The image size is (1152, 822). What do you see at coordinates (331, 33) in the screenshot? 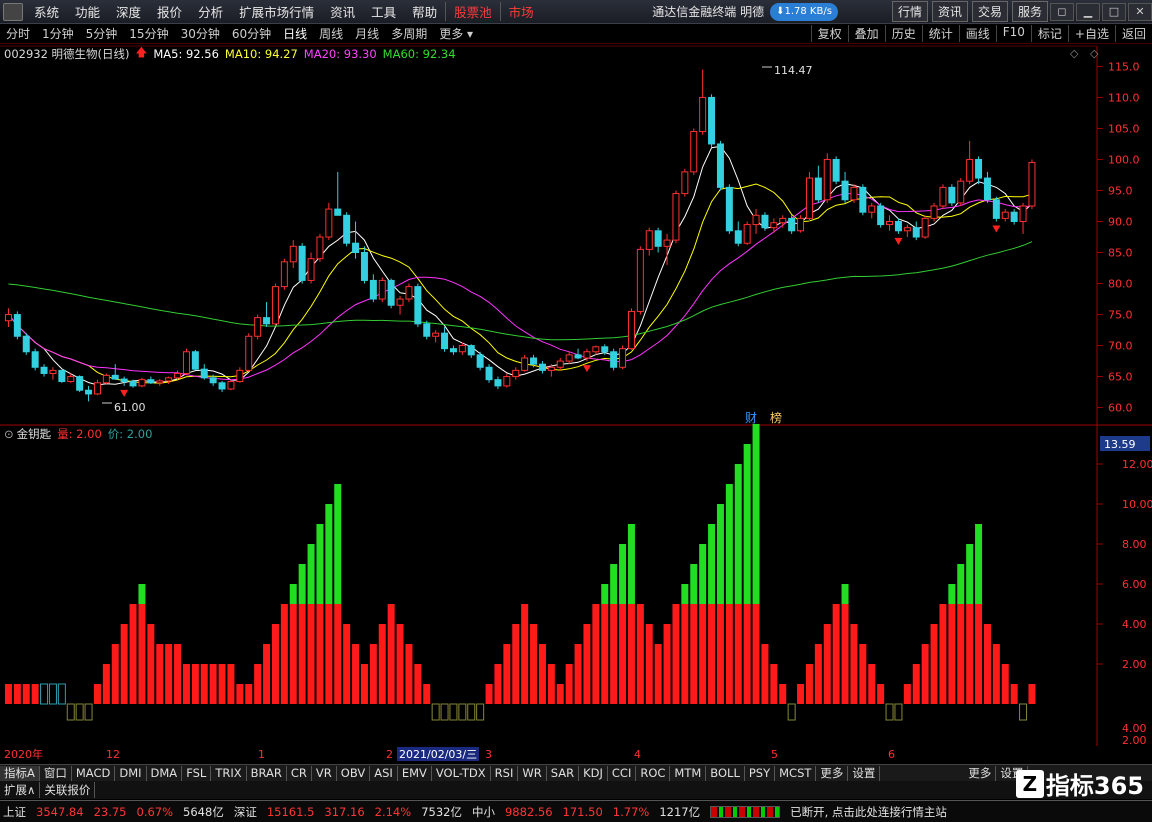
I see `period-weekly: 周线` at bounding box center [331, 33].